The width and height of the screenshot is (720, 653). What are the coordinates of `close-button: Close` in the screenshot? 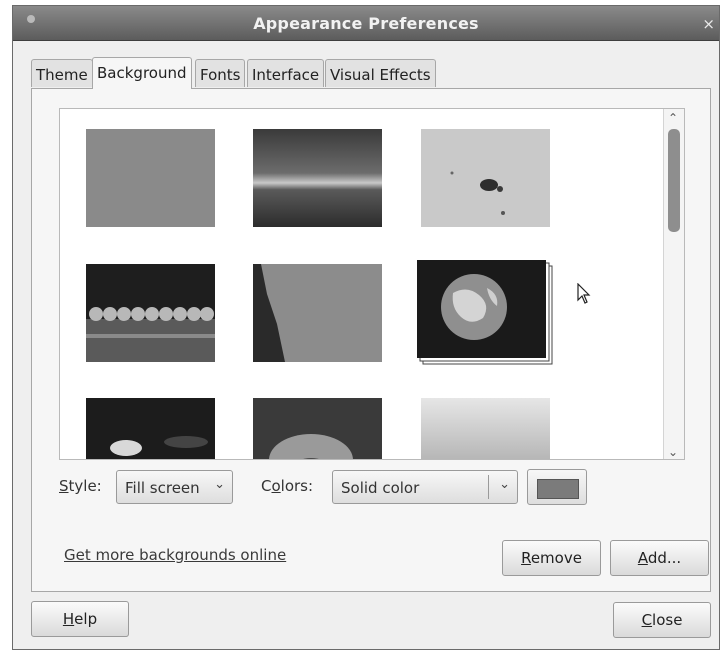 It's located at (662, 620).